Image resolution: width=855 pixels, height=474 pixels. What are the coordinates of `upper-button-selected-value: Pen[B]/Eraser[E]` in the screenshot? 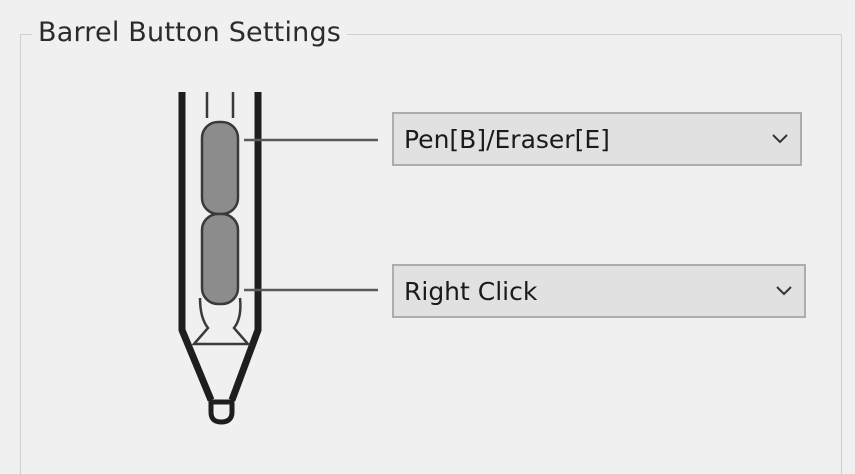 It's located at (507, 139).